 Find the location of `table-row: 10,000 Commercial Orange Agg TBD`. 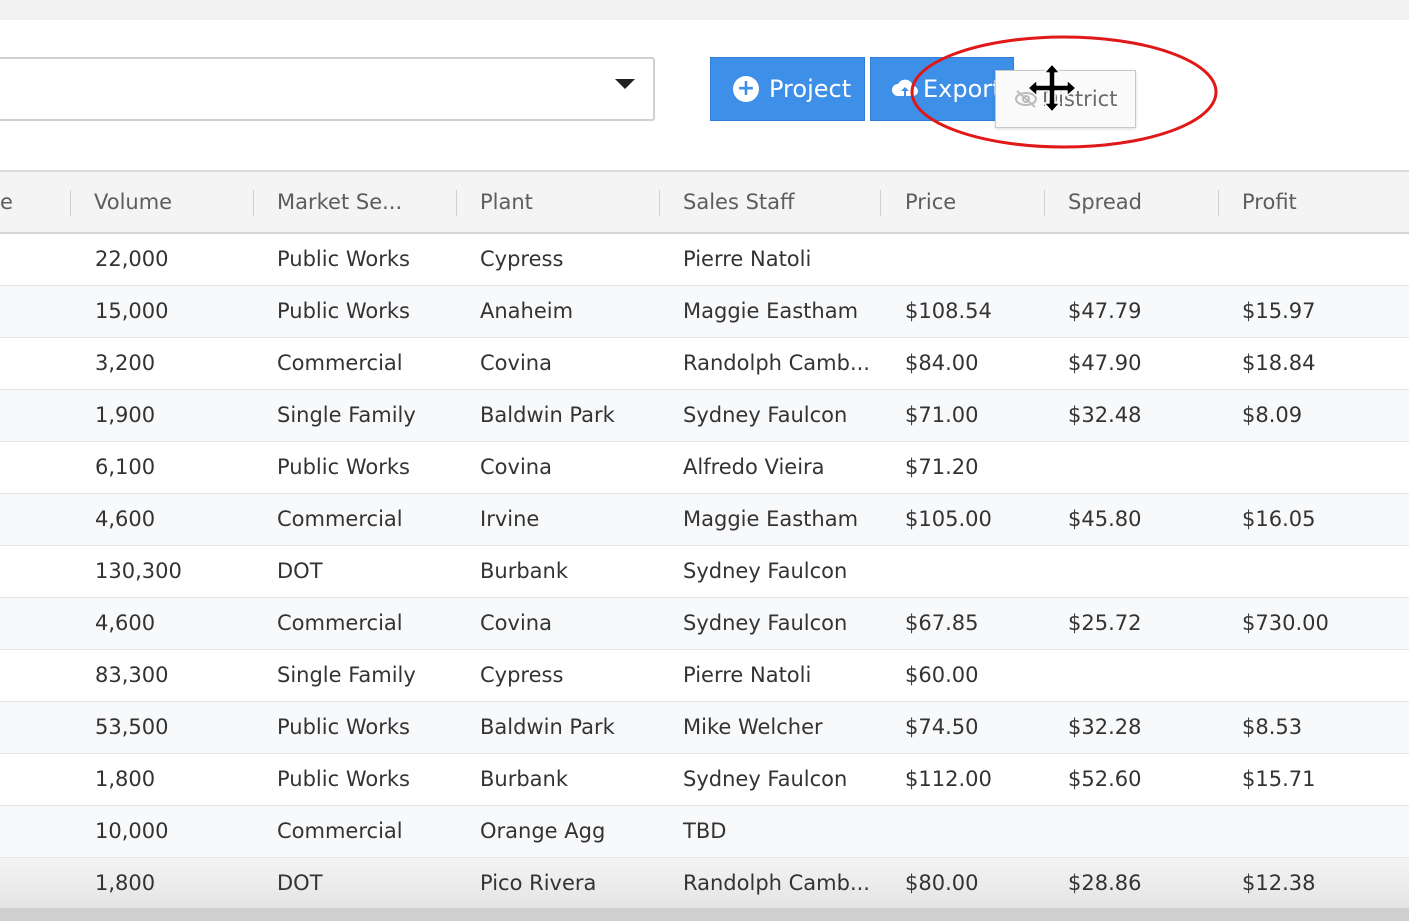

table-row: 10,000 Commercial Orange Agg TBD is located at coordinates (704, 832).